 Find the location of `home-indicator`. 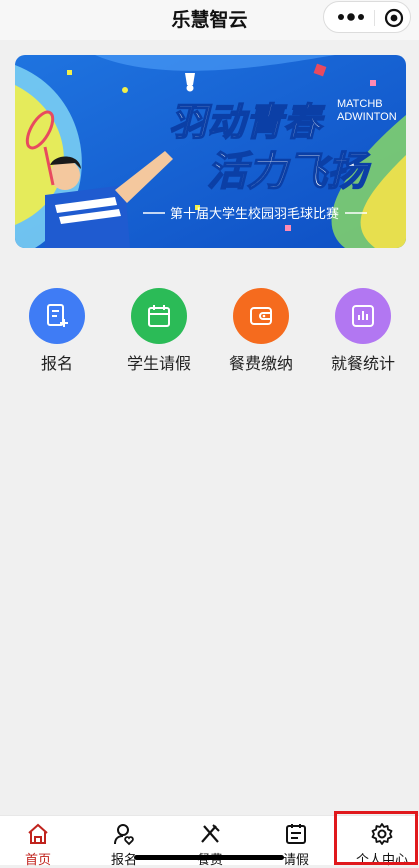

home-indicator is located at coordinates (209, 857).